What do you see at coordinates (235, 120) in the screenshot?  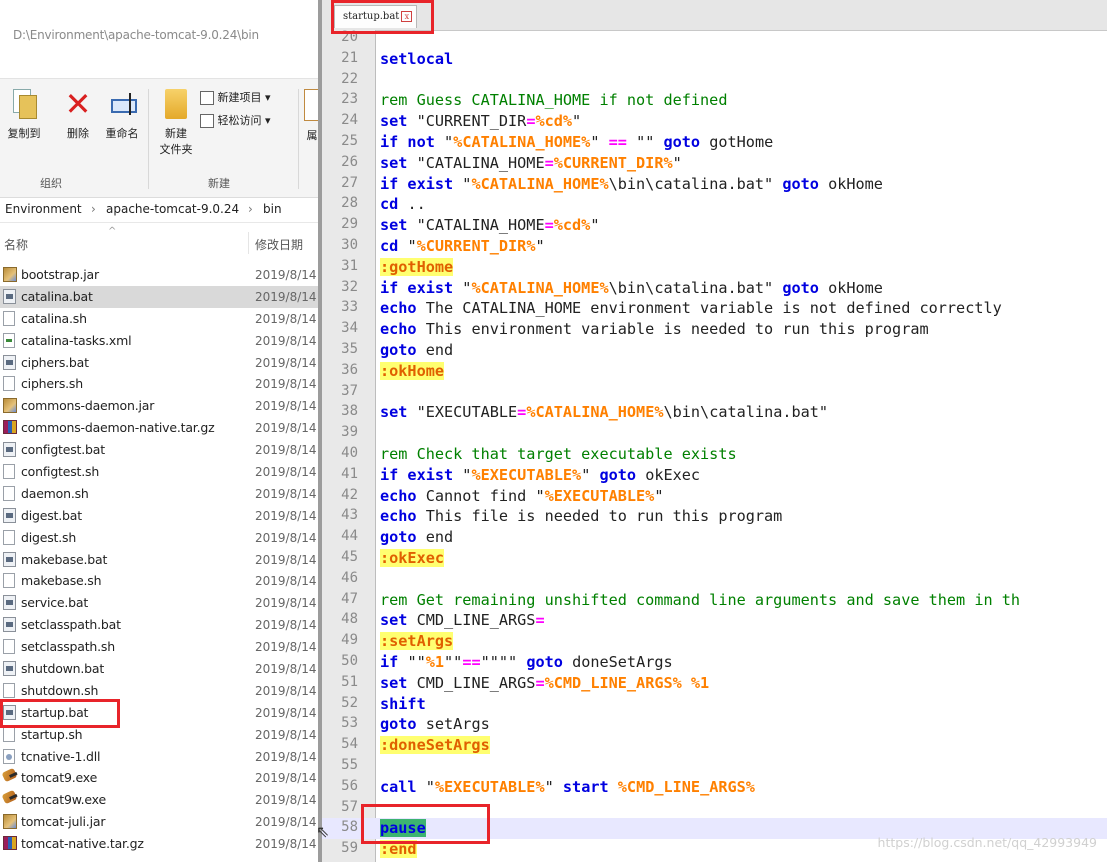 I see `easy-access-button: 轻松访问 ▾` at bounding box center [235, 120].